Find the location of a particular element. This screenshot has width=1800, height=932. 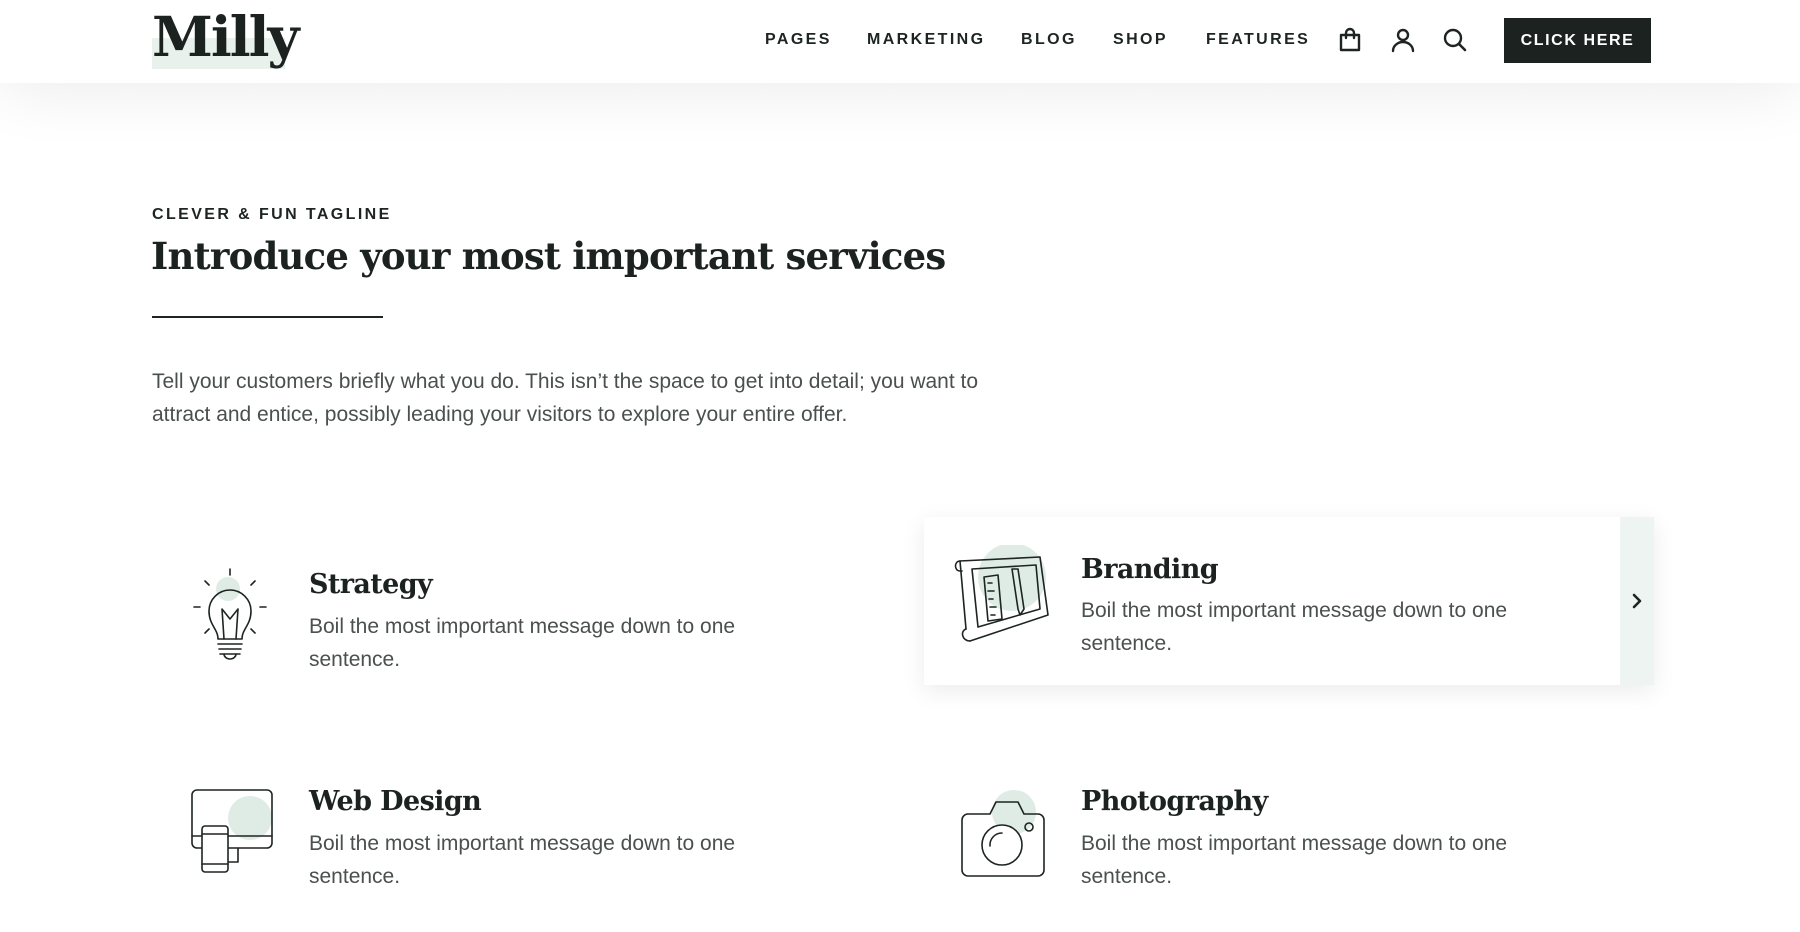

card-arrow-button is located at coordinates (1637, 601).